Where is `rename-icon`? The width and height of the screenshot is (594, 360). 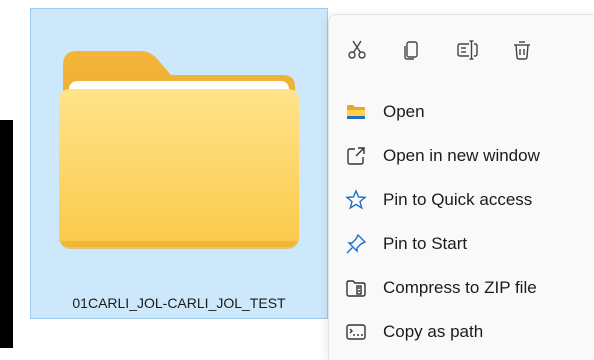 rename-icon is located at coordinates (467, 50).